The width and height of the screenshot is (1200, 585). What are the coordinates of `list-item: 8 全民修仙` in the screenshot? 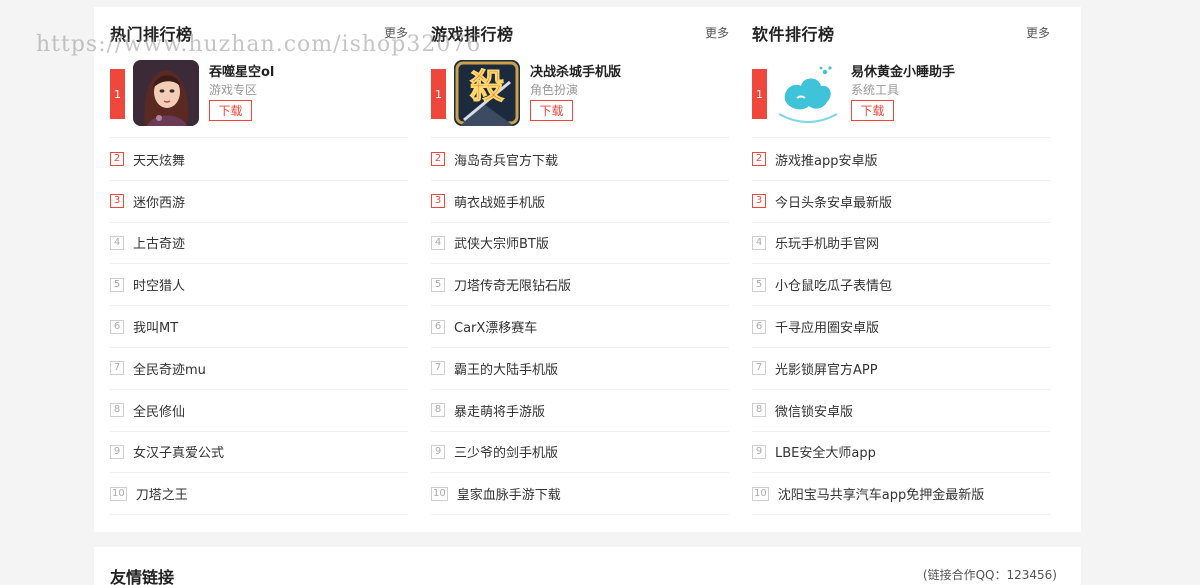 It's located at (259, 411).